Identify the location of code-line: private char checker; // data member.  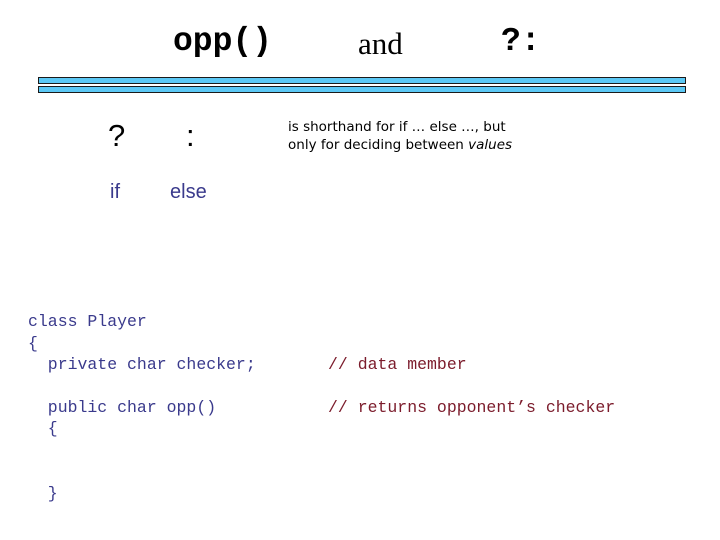
(368, 365).